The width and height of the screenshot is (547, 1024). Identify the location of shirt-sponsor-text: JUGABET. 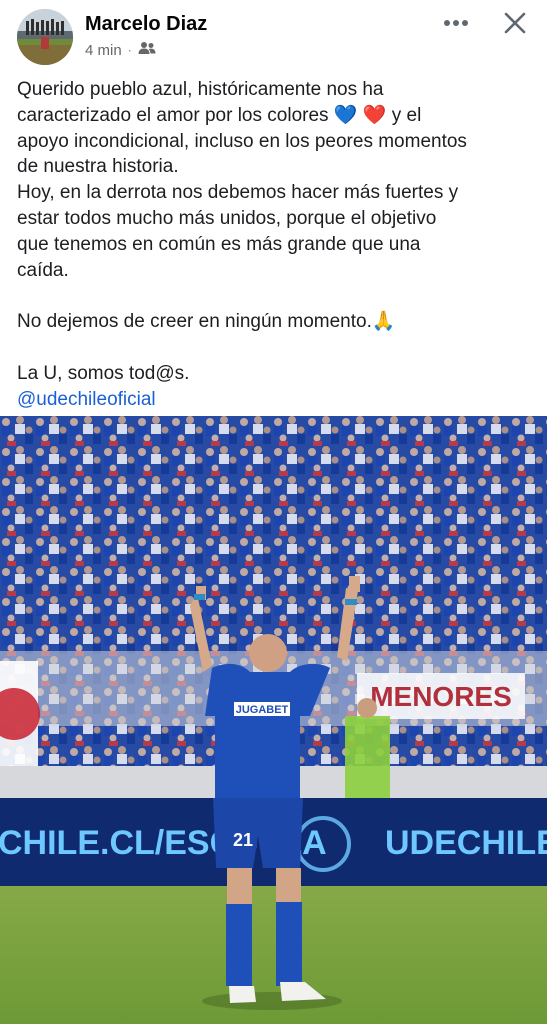
(262, 710).